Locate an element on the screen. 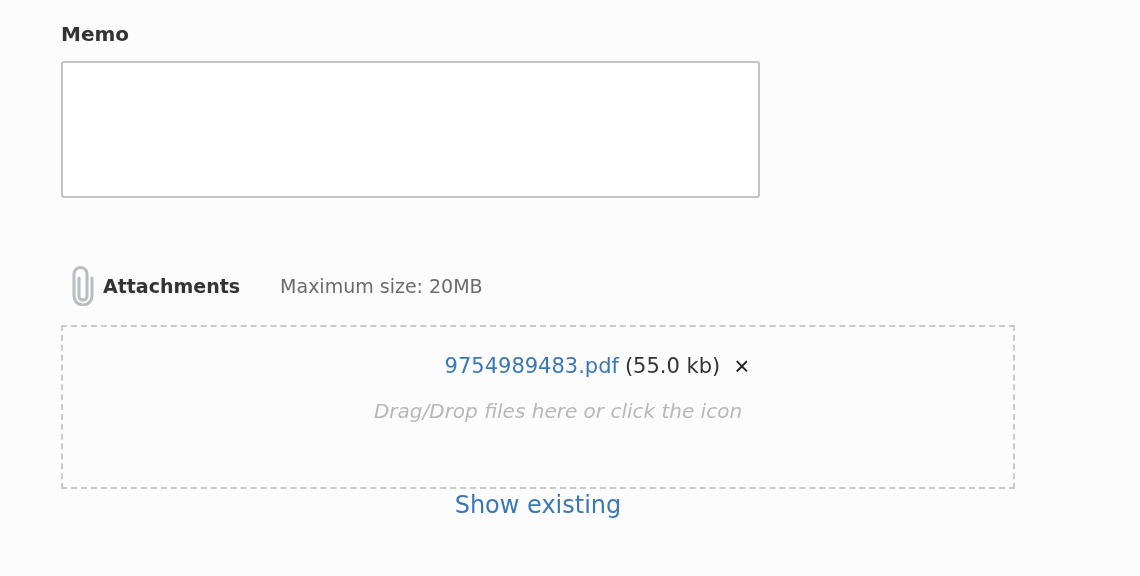 This screenshot has width=1140, height=576. memo-field is located at coordinates (410, 129).